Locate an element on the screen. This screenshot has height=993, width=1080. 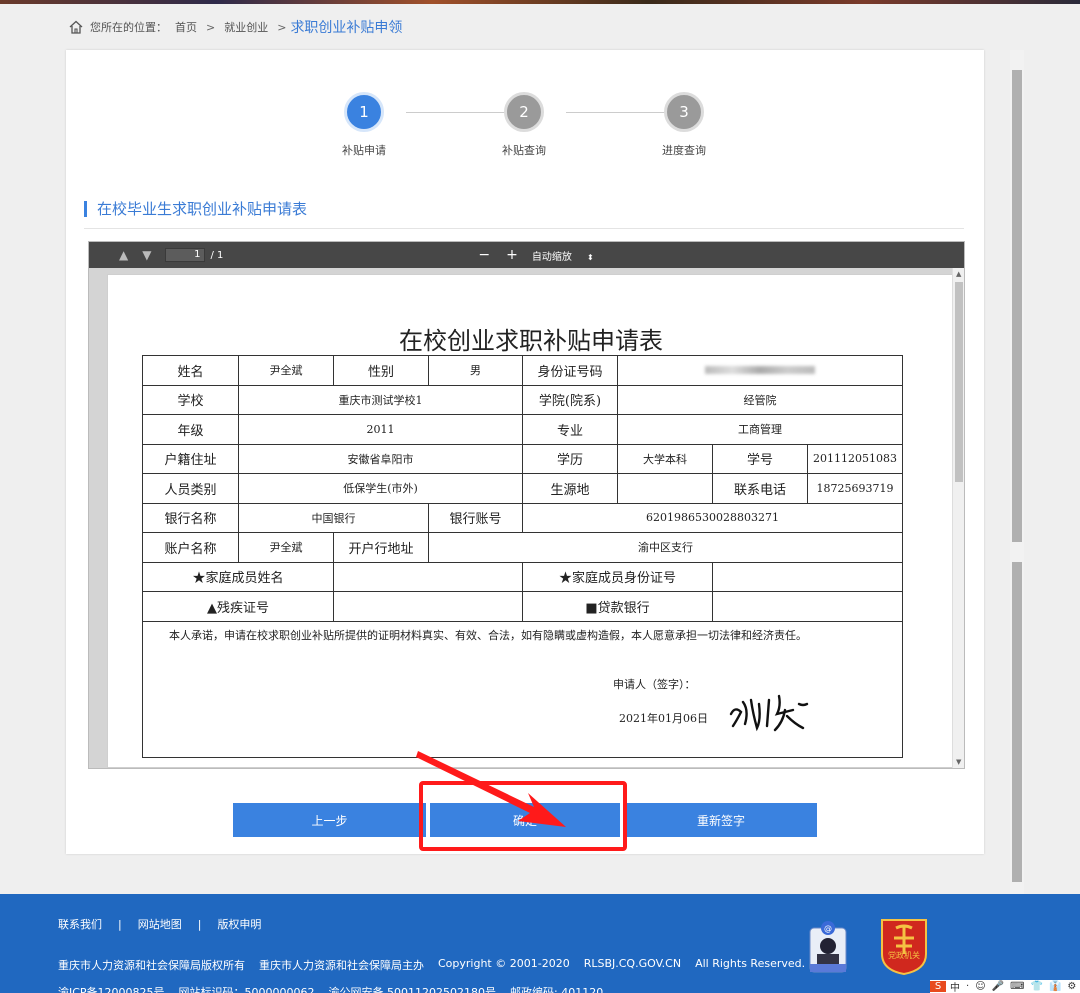
label-loan-bank: ■贷款银行 is located at coordinates (617, 606).